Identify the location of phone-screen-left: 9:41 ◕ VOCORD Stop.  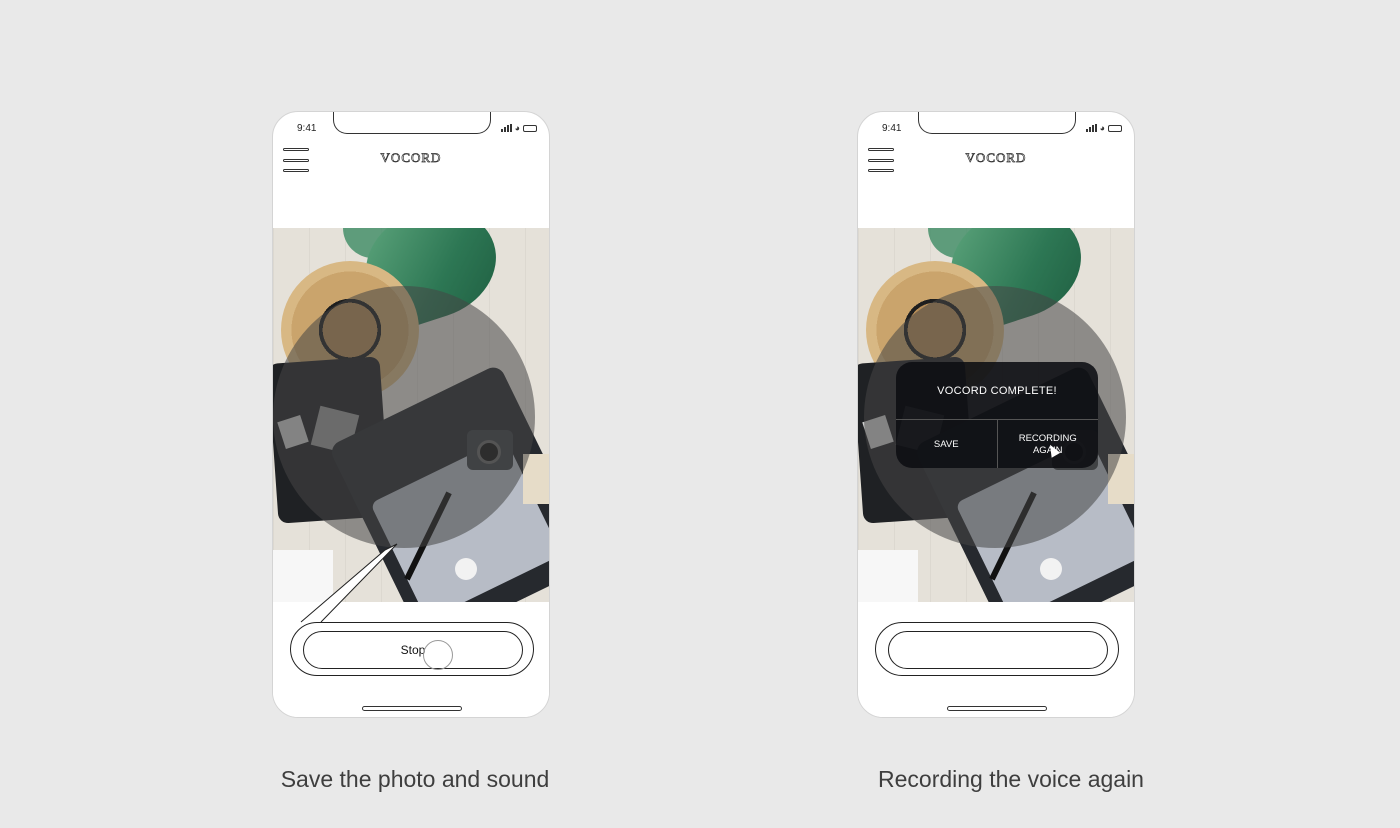
(411, 414).